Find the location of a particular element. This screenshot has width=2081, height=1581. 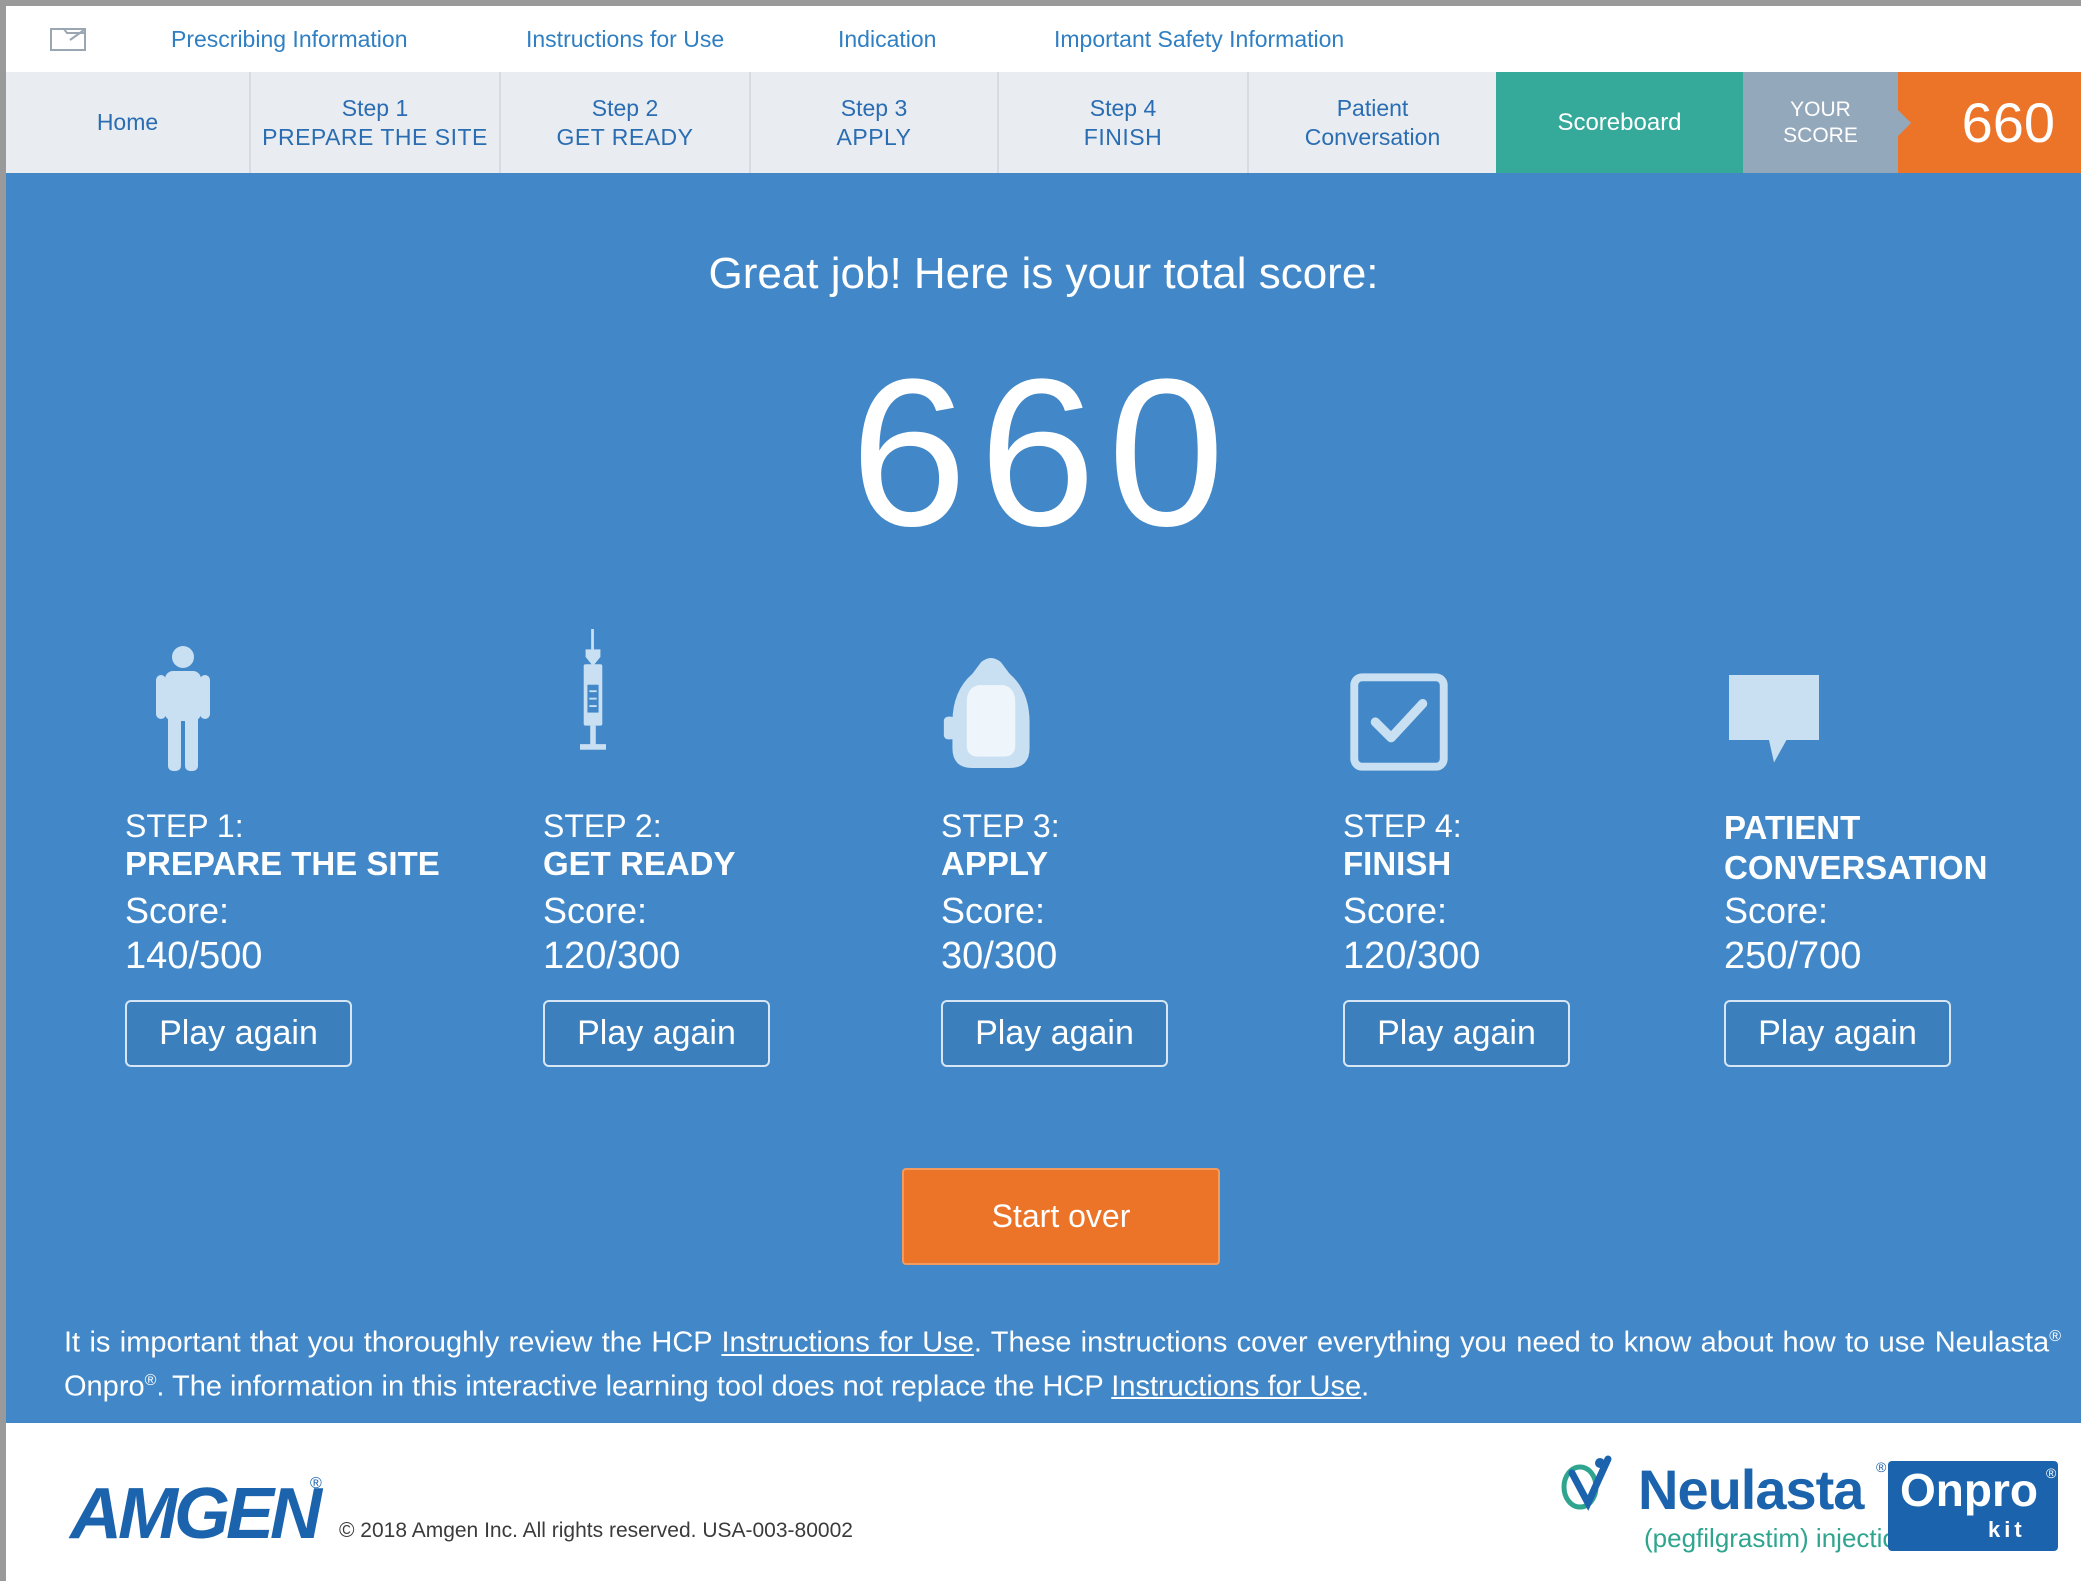

step-1-pre: STEP 1: is located at coordinates (184, 826).